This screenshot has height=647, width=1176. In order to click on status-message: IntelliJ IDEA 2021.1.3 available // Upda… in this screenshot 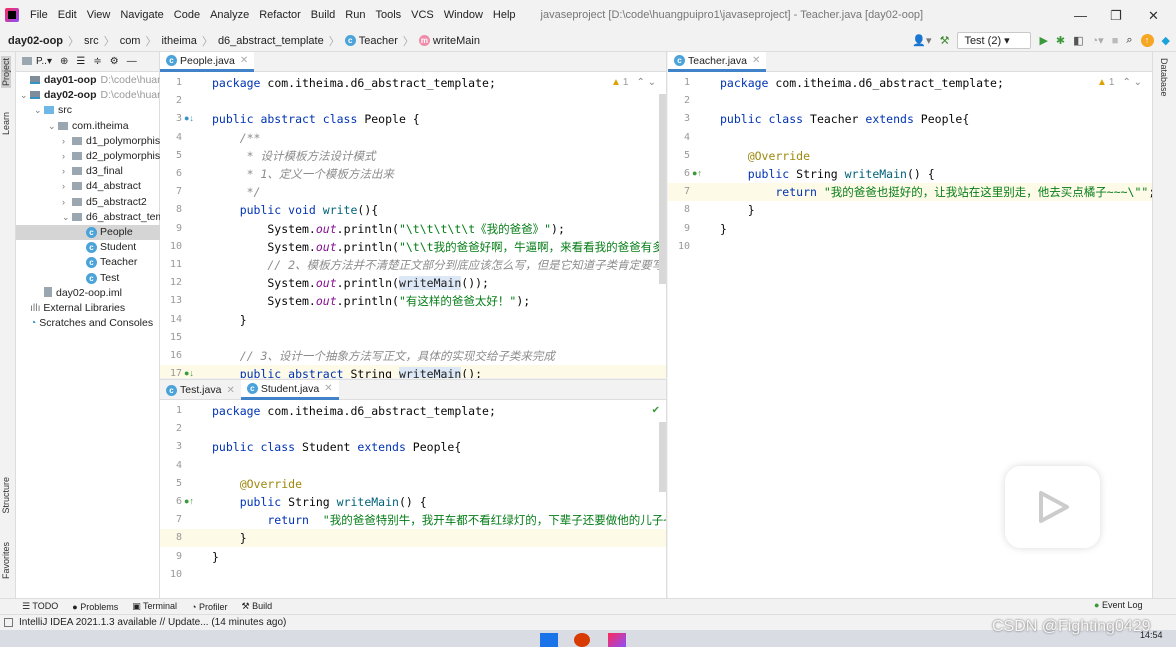, I will do `click(152, 622)`.